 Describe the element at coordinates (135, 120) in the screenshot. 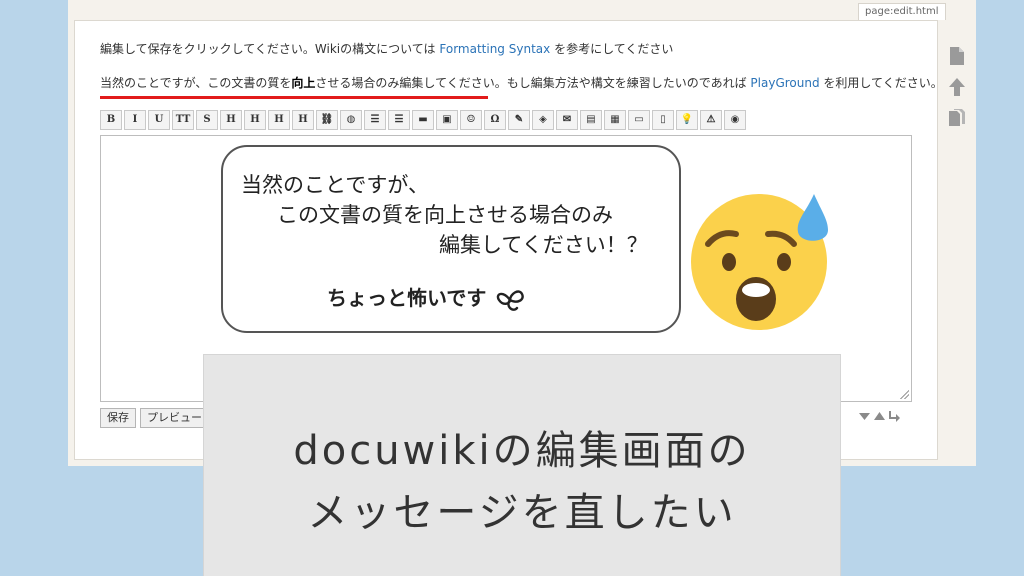

I see `italic-button: I` at that location.